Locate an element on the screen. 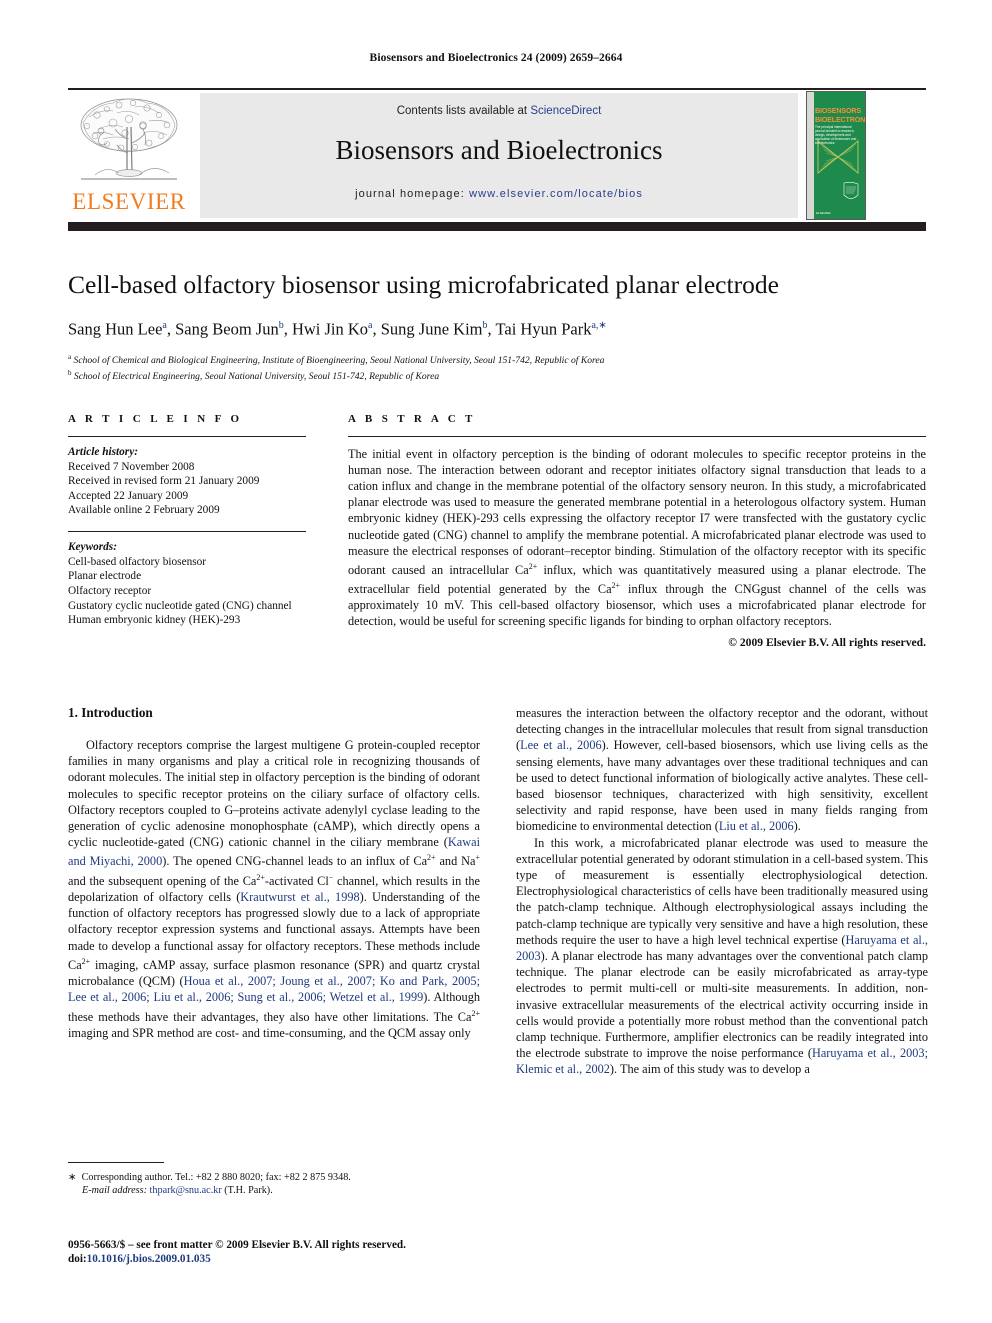 This screenshot has height=1323, width=992. history-item: Received 7 November 2008 is located at coordinates (131, 466).